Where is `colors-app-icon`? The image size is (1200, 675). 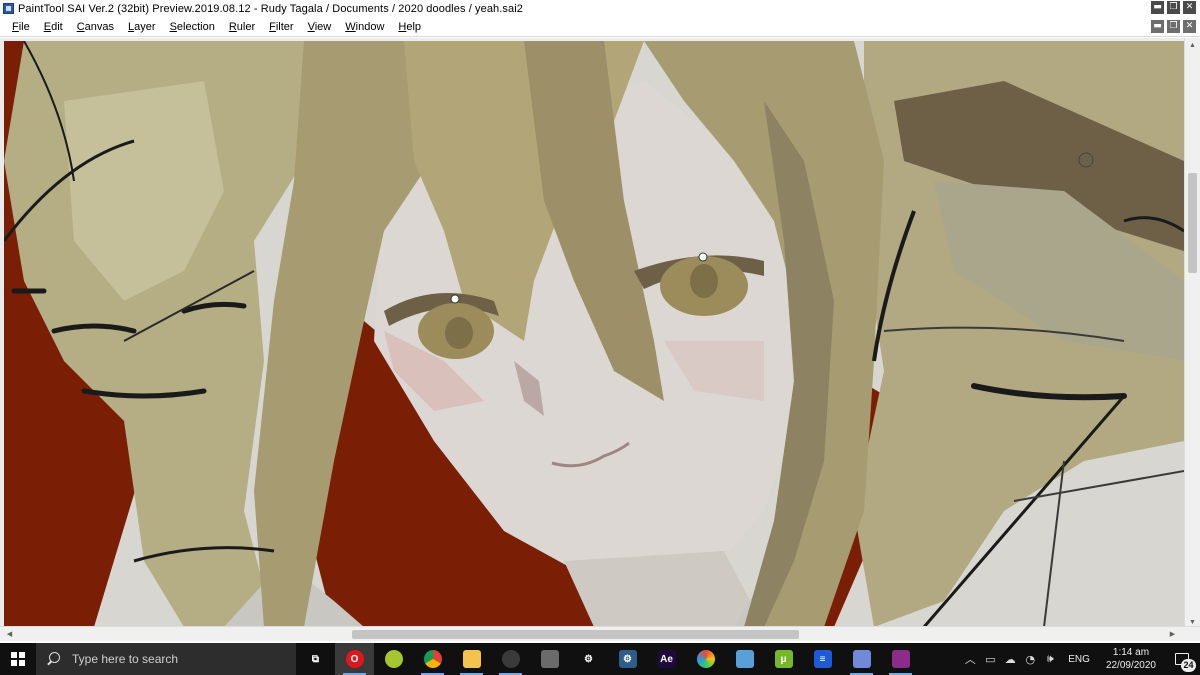 colors-app-icon is located at coordinates (705, 659).